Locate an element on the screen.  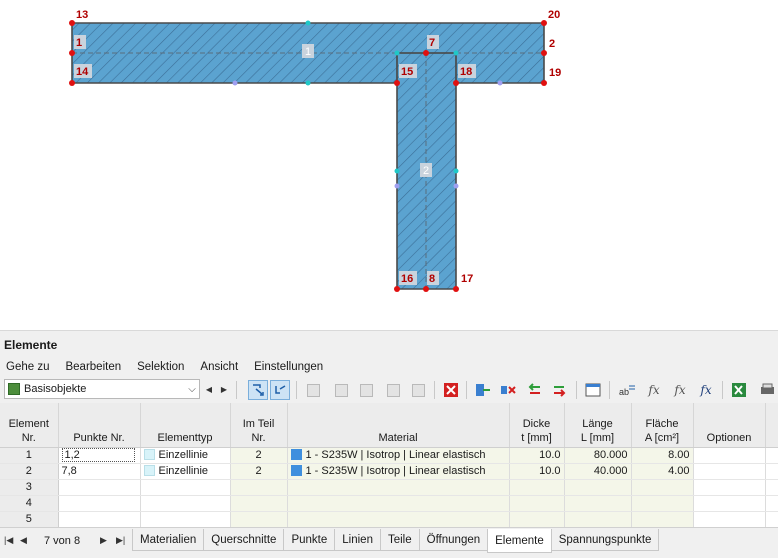
tab-materials: Materialien is located at coordinates (168, 540).